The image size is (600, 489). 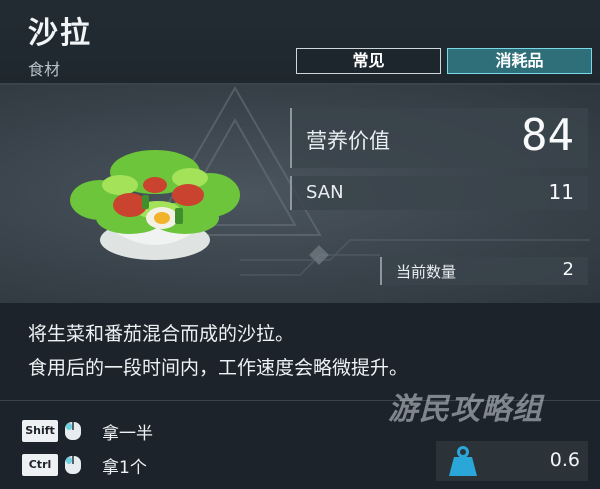 I want to click on watermark: 游民攻略组, so click(x=465, y=409).